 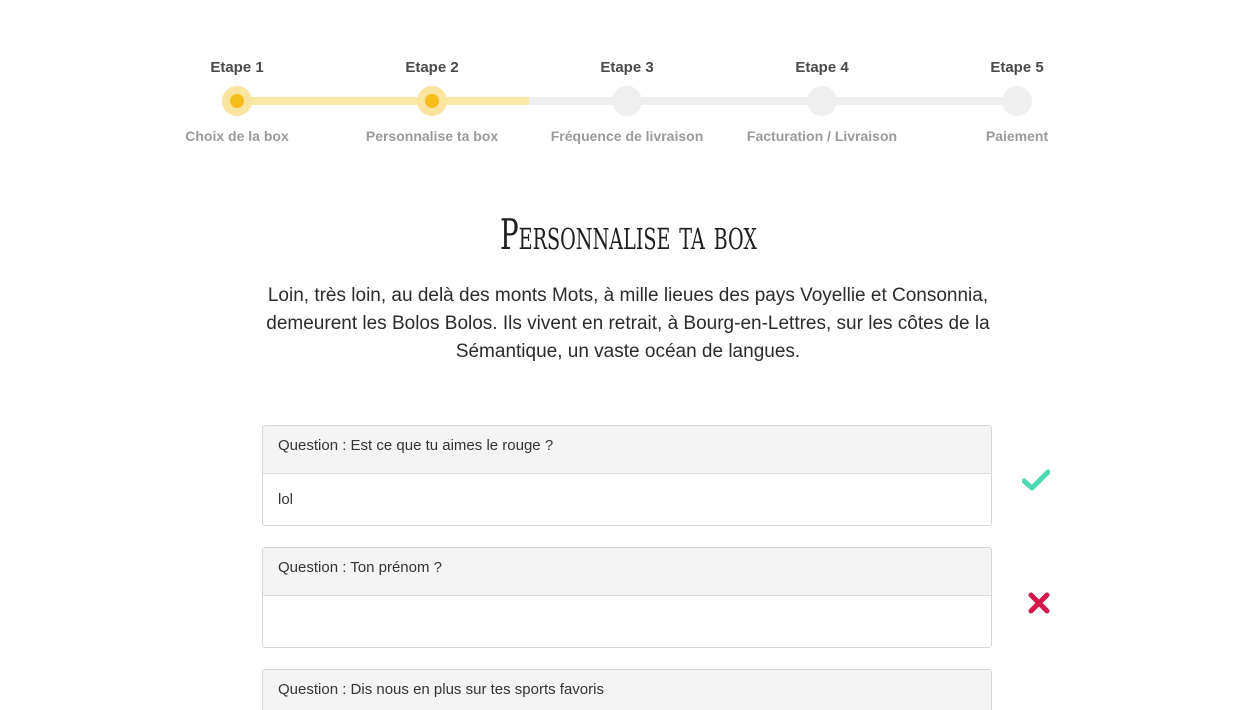 What do you see at coordinates (822, 136) in the screenshot?
I see `step-label: Facturation / Livraison` at bounding box center [822, 136].